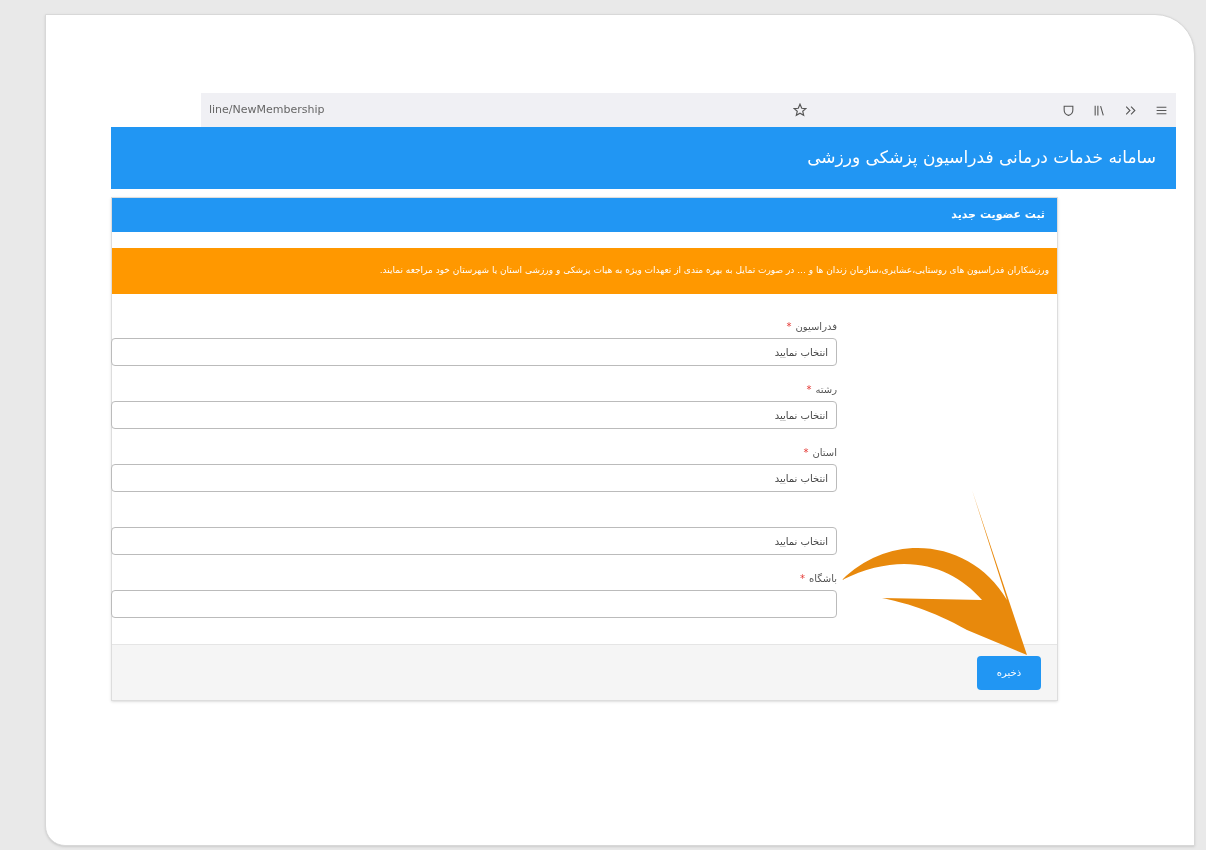 The image size is (1206, 850). What do you see at coordinates (474, 604) in the screenshot?
I see `input-field` at bounding box center [474, 604].